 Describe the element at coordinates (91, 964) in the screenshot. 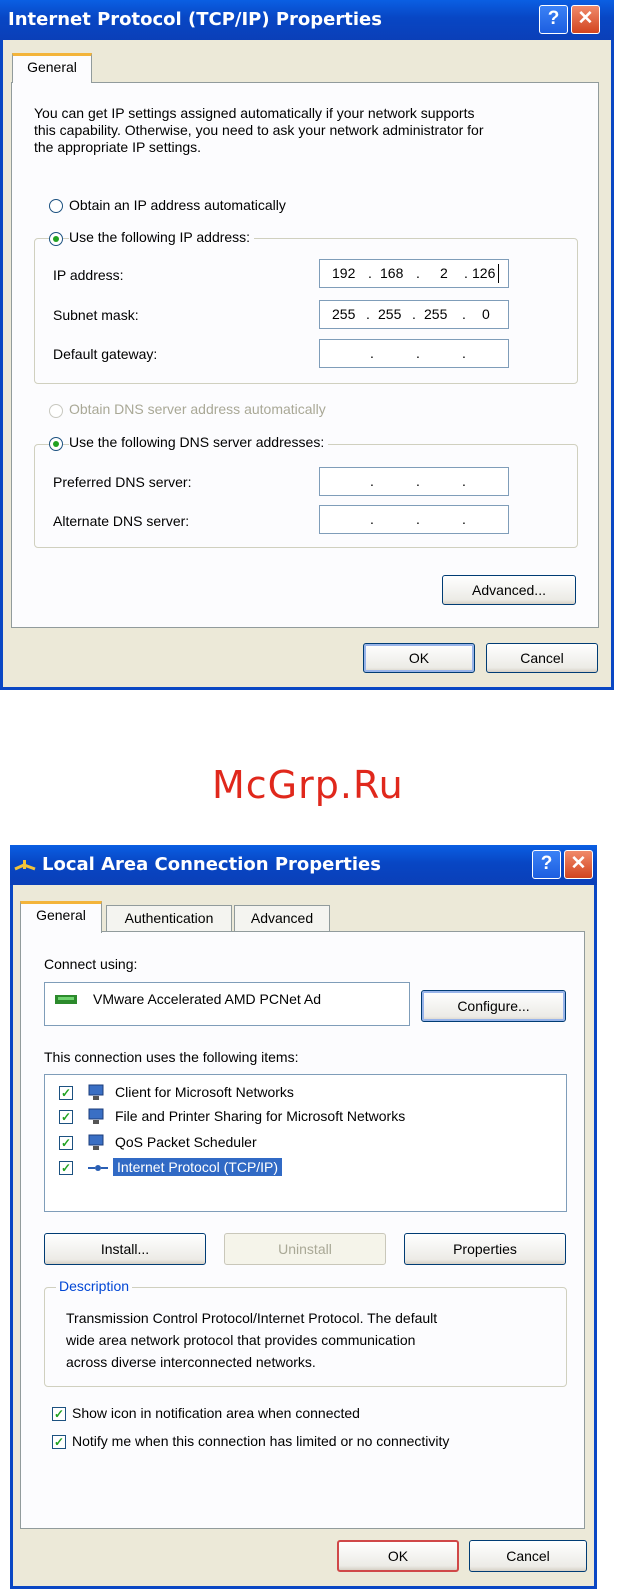

I see `connect-using-label: Connect using:` at that location.